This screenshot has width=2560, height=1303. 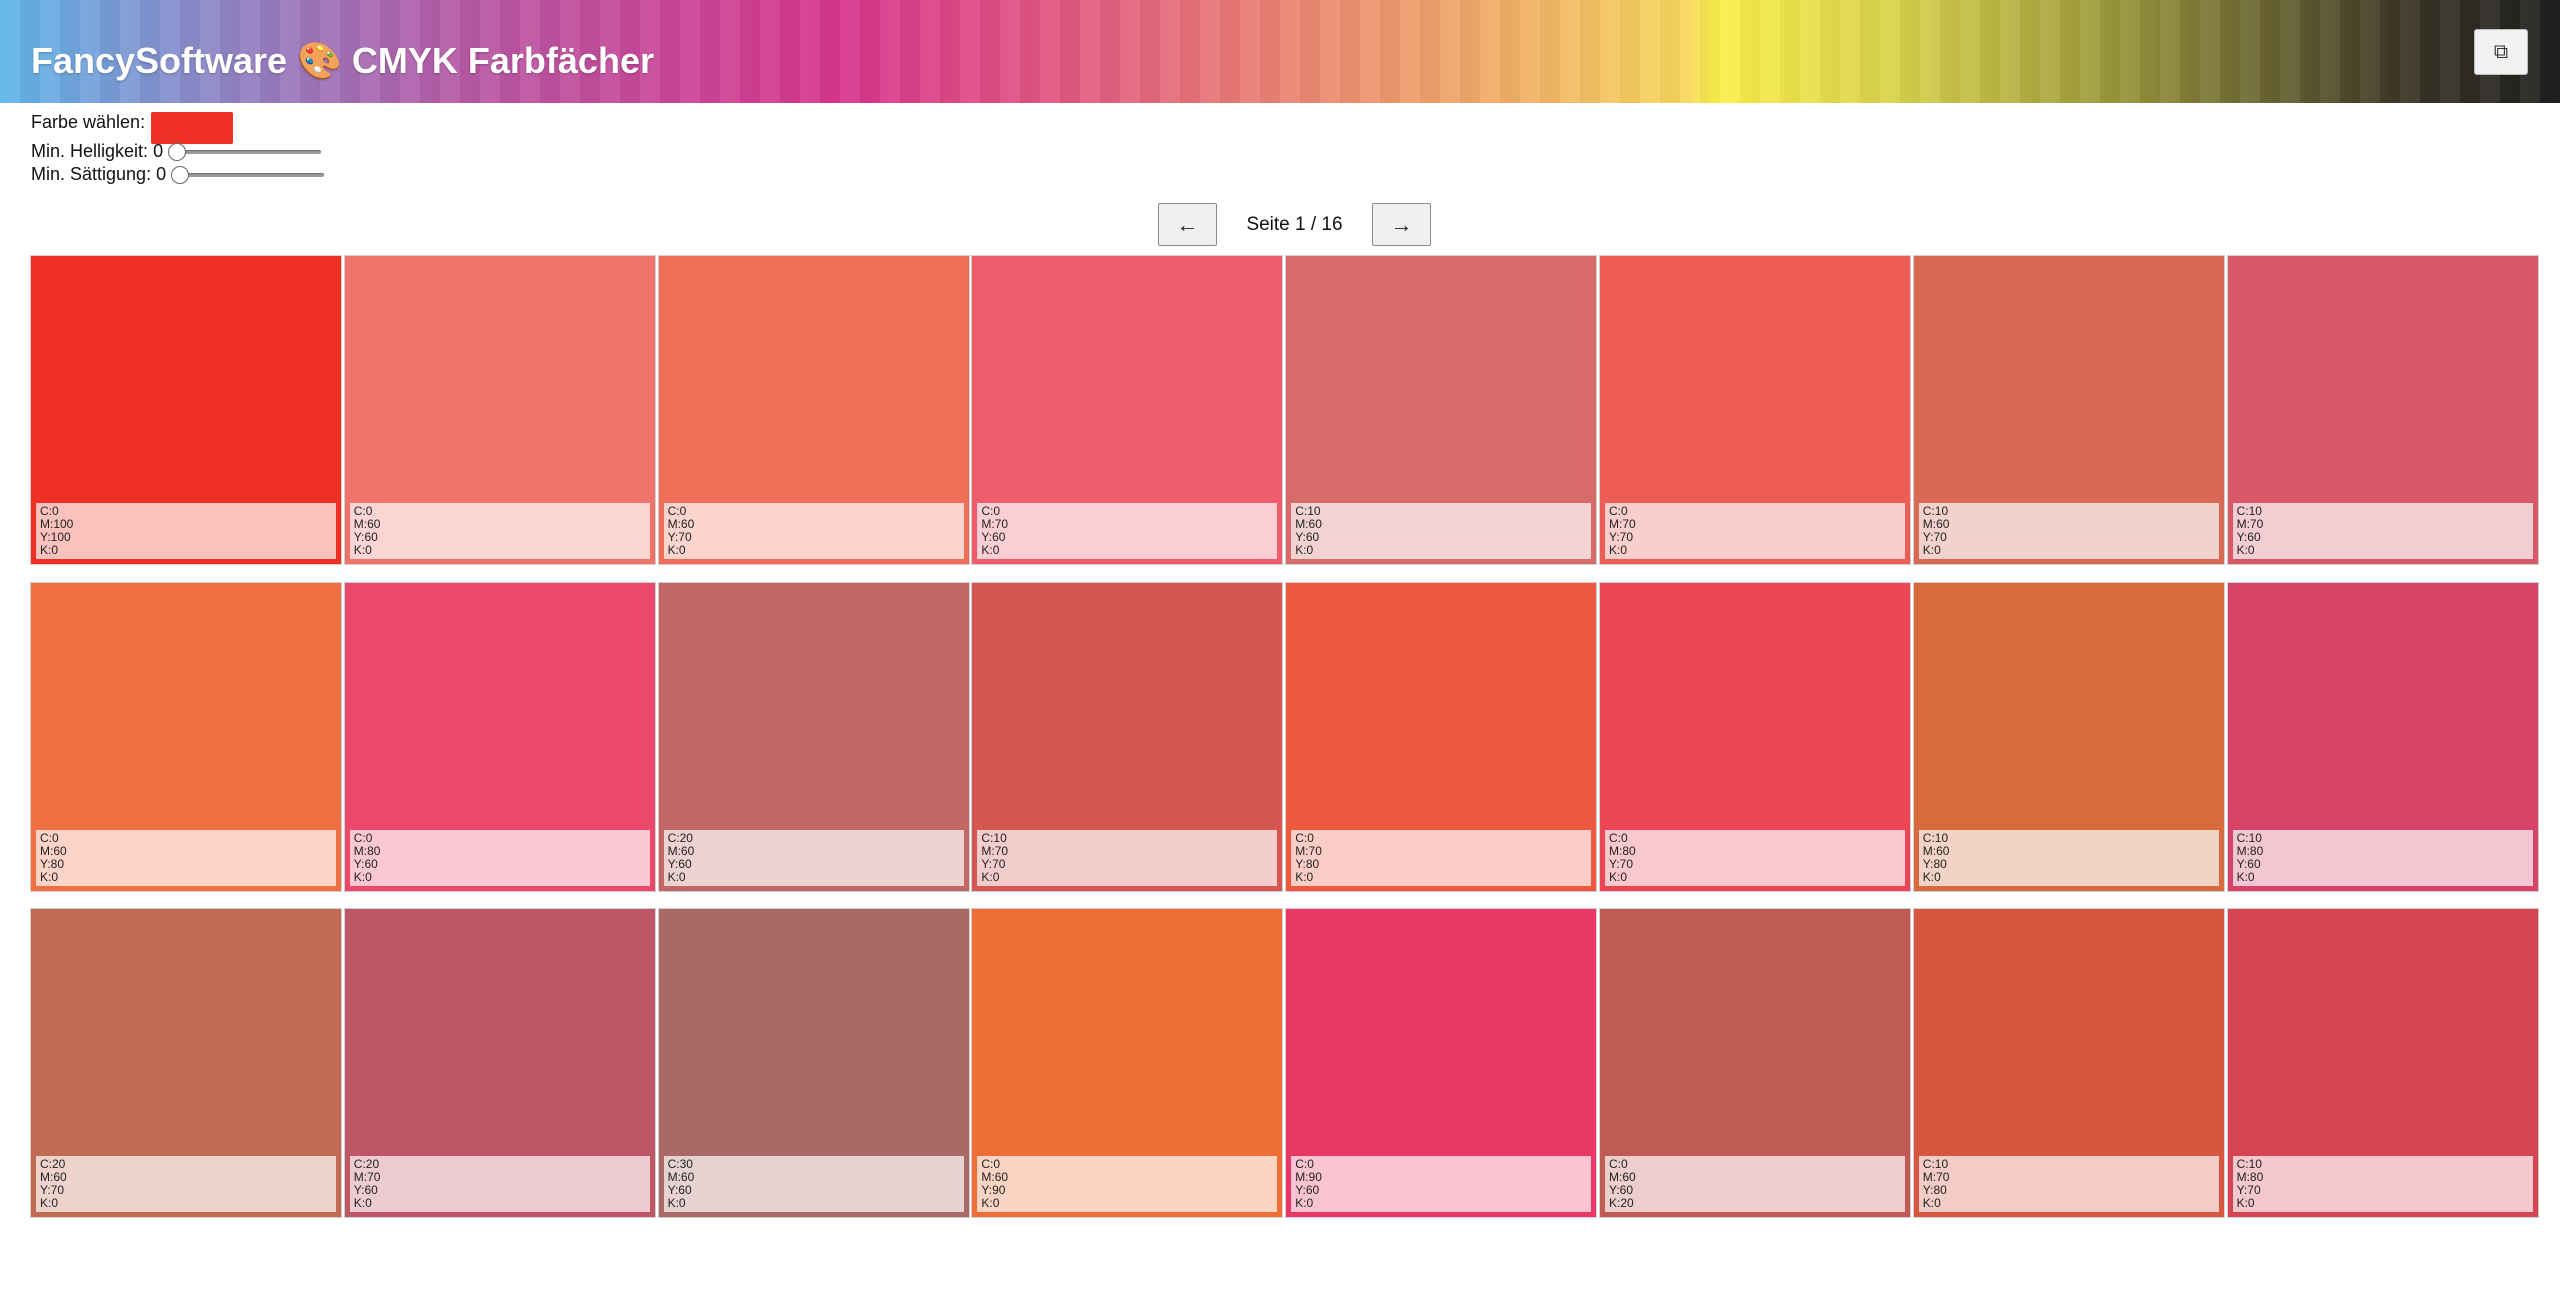 What do you see at coordinates (499, 1063) in the screenshot?
I see `color-swatch-card: C:20 M:70 Y:60 K:0` at bounding box center [499, 1063].